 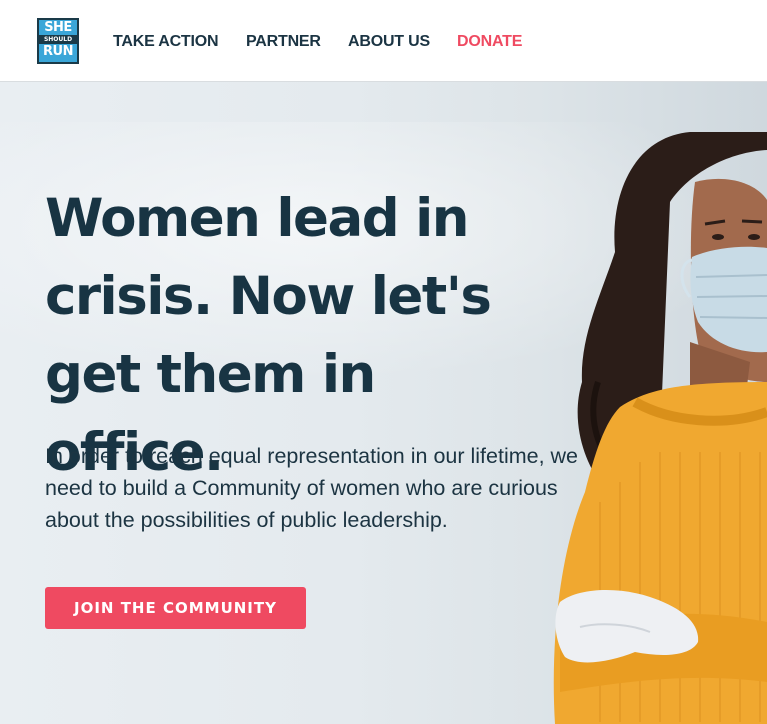 I want to click on join-the-community-button: JOIN THE COMMUNITY, so click(x=175, y=608).